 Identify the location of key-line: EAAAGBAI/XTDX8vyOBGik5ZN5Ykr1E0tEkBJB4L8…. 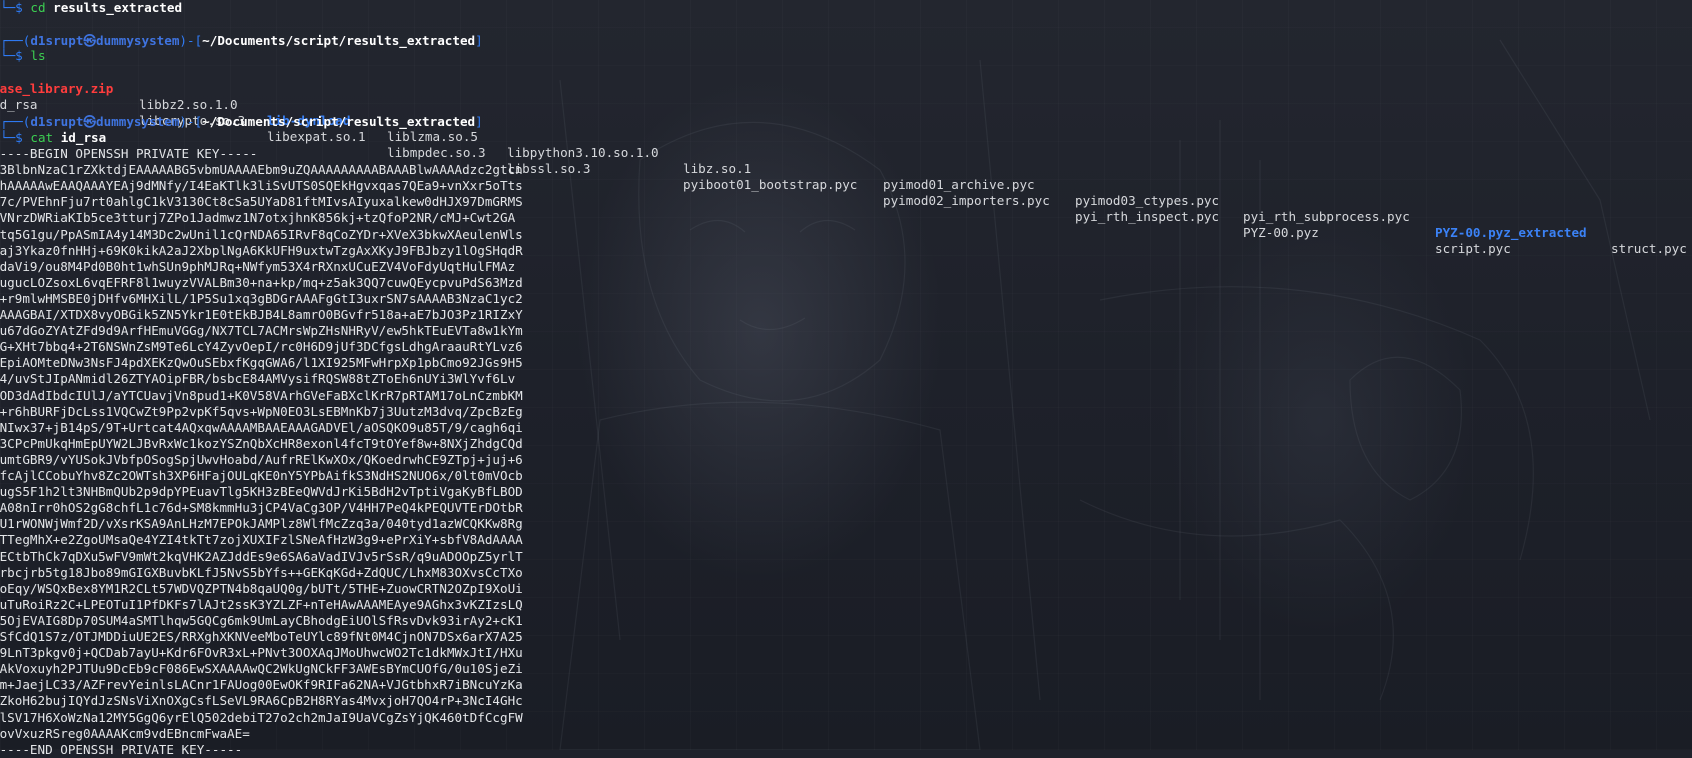
(261, 314).